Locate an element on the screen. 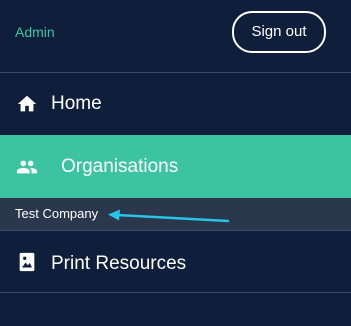 The image size is (351, 326). picture-icon is located at coordinates (27, 262).